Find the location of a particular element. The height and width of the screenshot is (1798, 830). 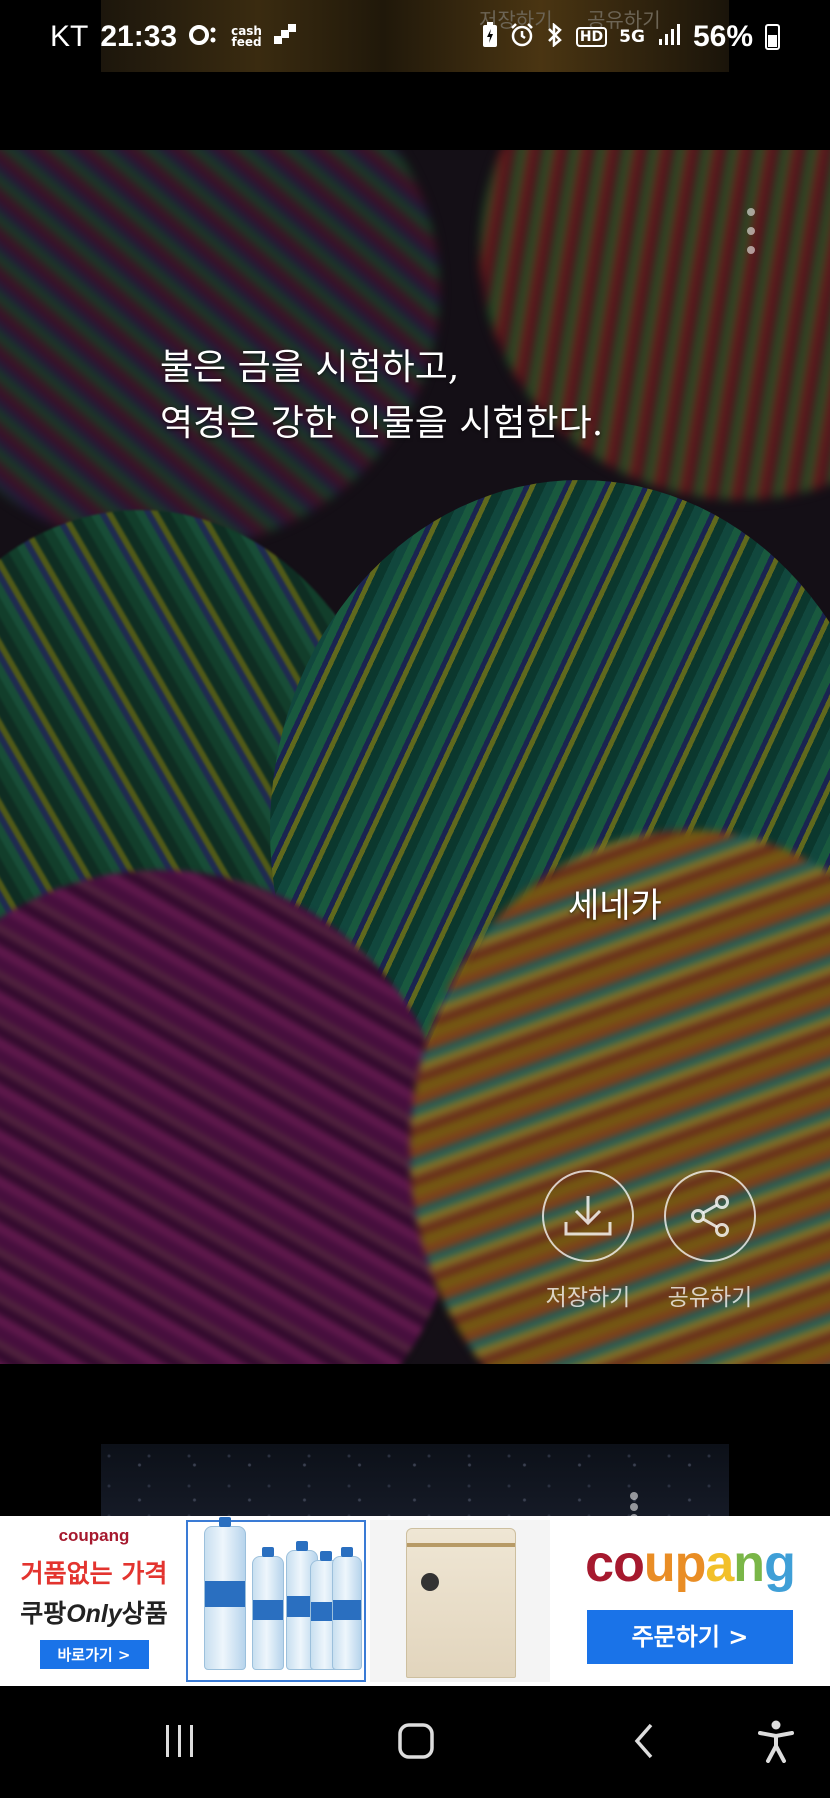

share-label: 공유하기 is located at coordinates (710, 1298).